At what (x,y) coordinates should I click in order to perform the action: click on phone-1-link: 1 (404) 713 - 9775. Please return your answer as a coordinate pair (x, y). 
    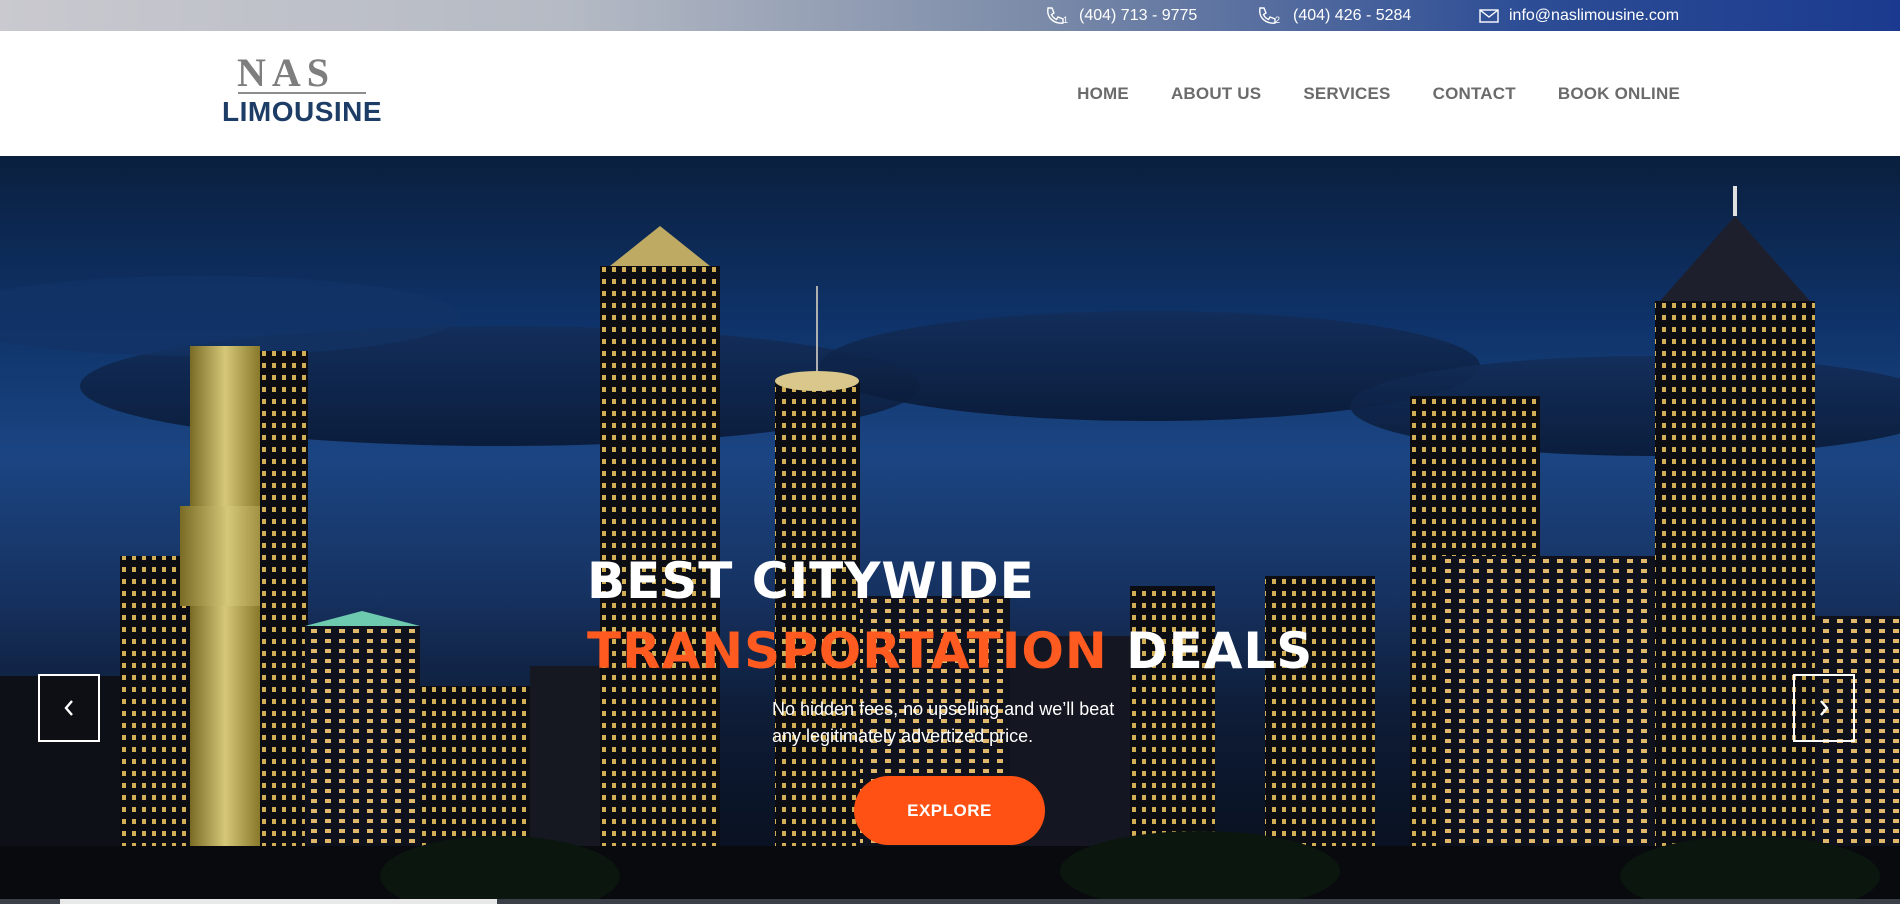
    Looking at the image, I should click on (1121, 15).